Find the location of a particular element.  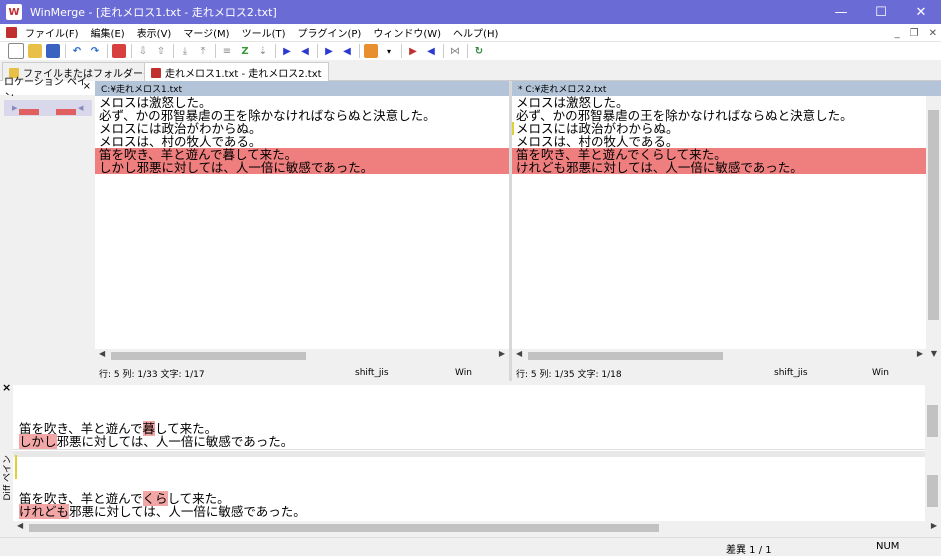

left-file-header: C:¥走れメロス1.txt is located at coordinates (302, 88).